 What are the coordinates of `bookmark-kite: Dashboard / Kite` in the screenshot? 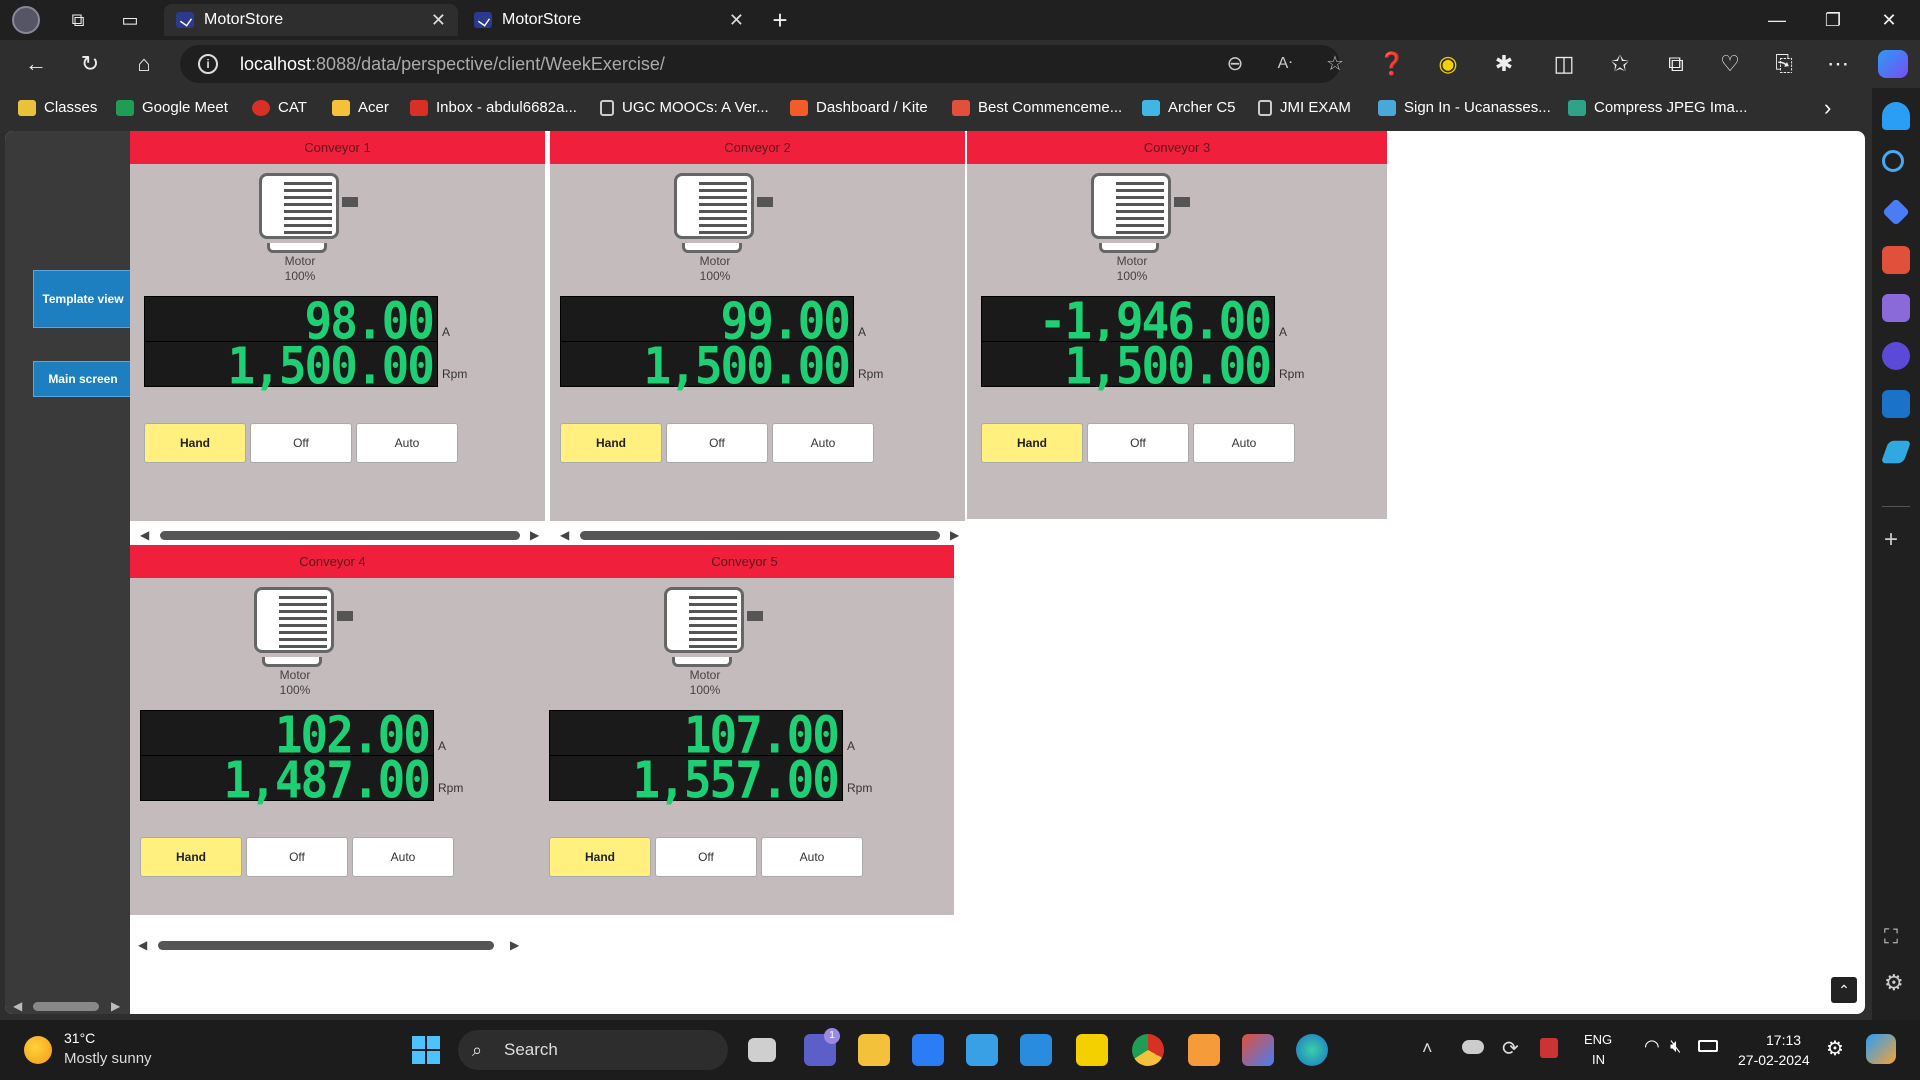 It's located at (859, 108).